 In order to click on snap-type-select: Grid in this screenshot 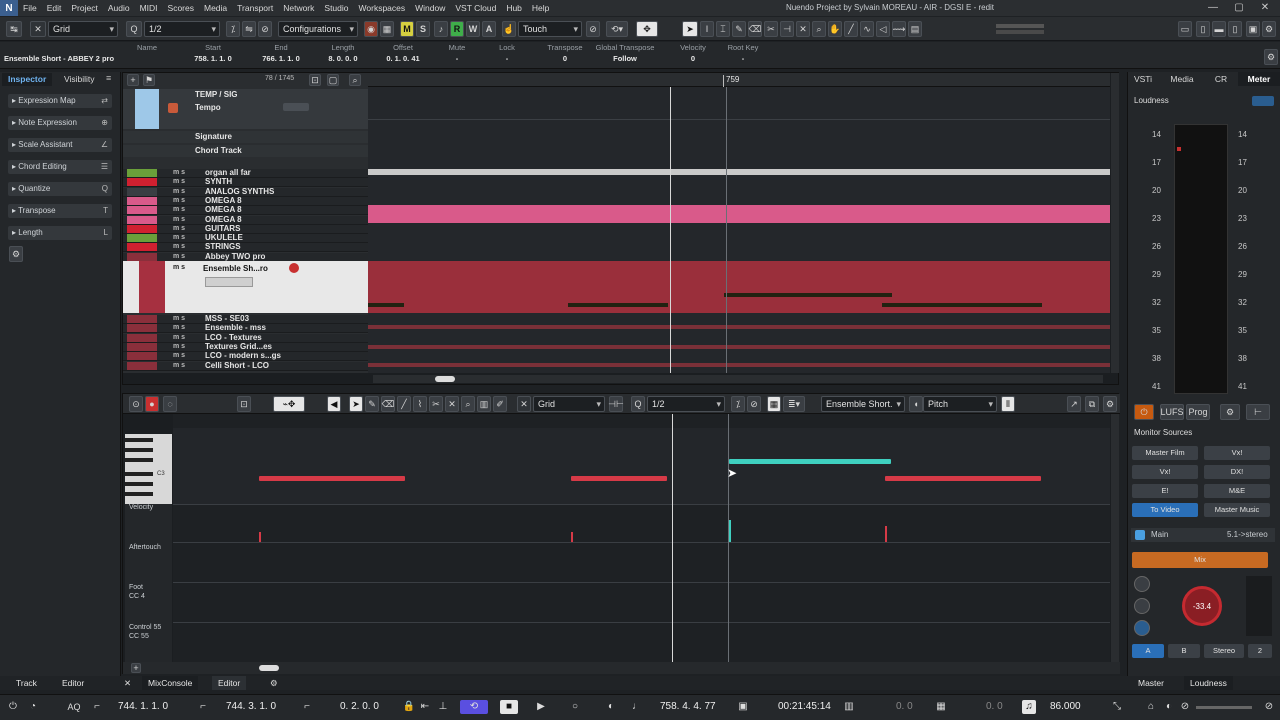, I will do `click(83, 29)`.